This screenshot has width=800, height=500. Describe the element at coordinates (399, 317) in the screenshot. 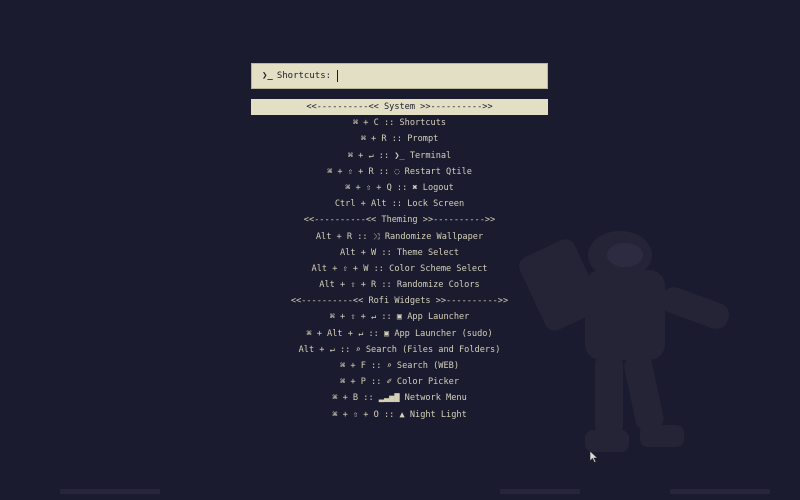

I see `list-item: ⌘ + ⇧ + ↵ :: ▣ App Launcher` at that location.